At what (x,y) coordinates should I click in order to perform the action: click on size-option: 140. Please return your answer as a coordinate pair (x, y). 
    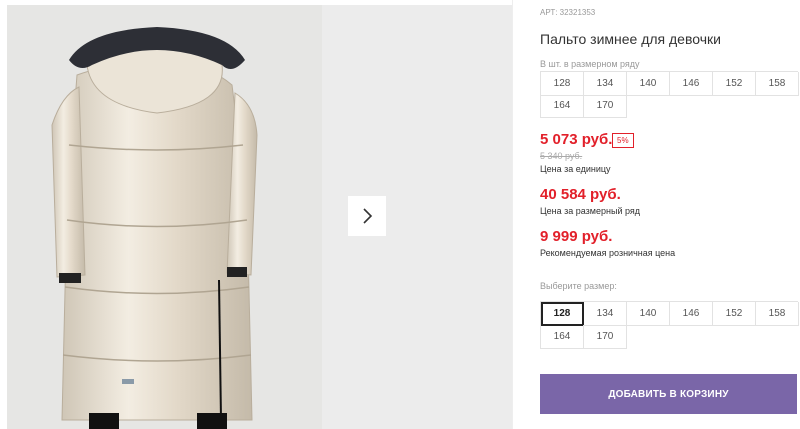
    Looking at the image, I should click on (648, 314).